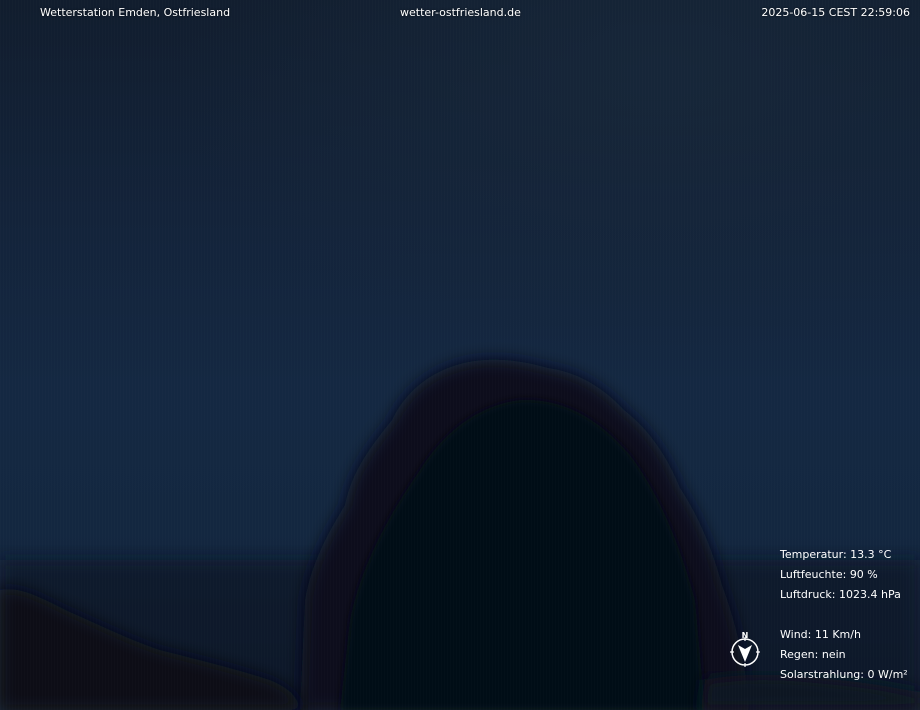  I want to click on readout-spacer, so click(848, 618).